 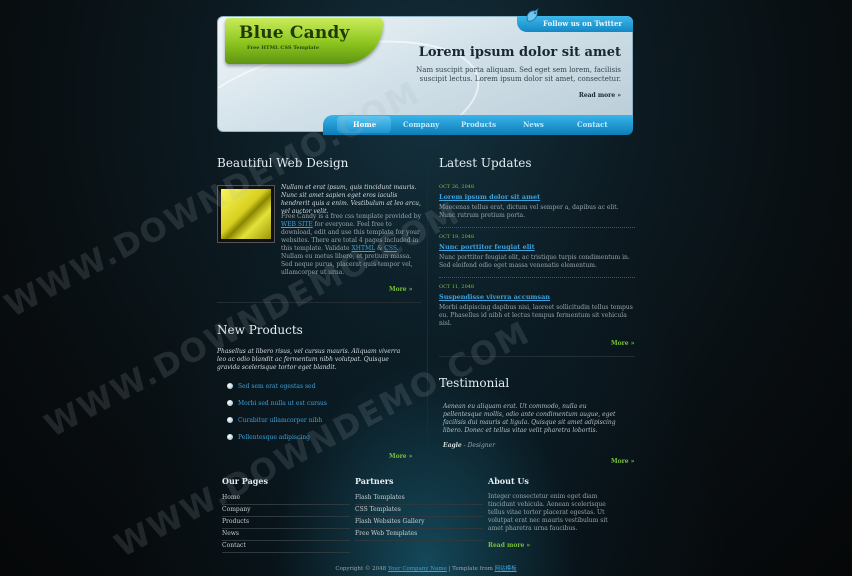 I want to click on hero-read-more-link: Read more », so click(x=600, y=95).